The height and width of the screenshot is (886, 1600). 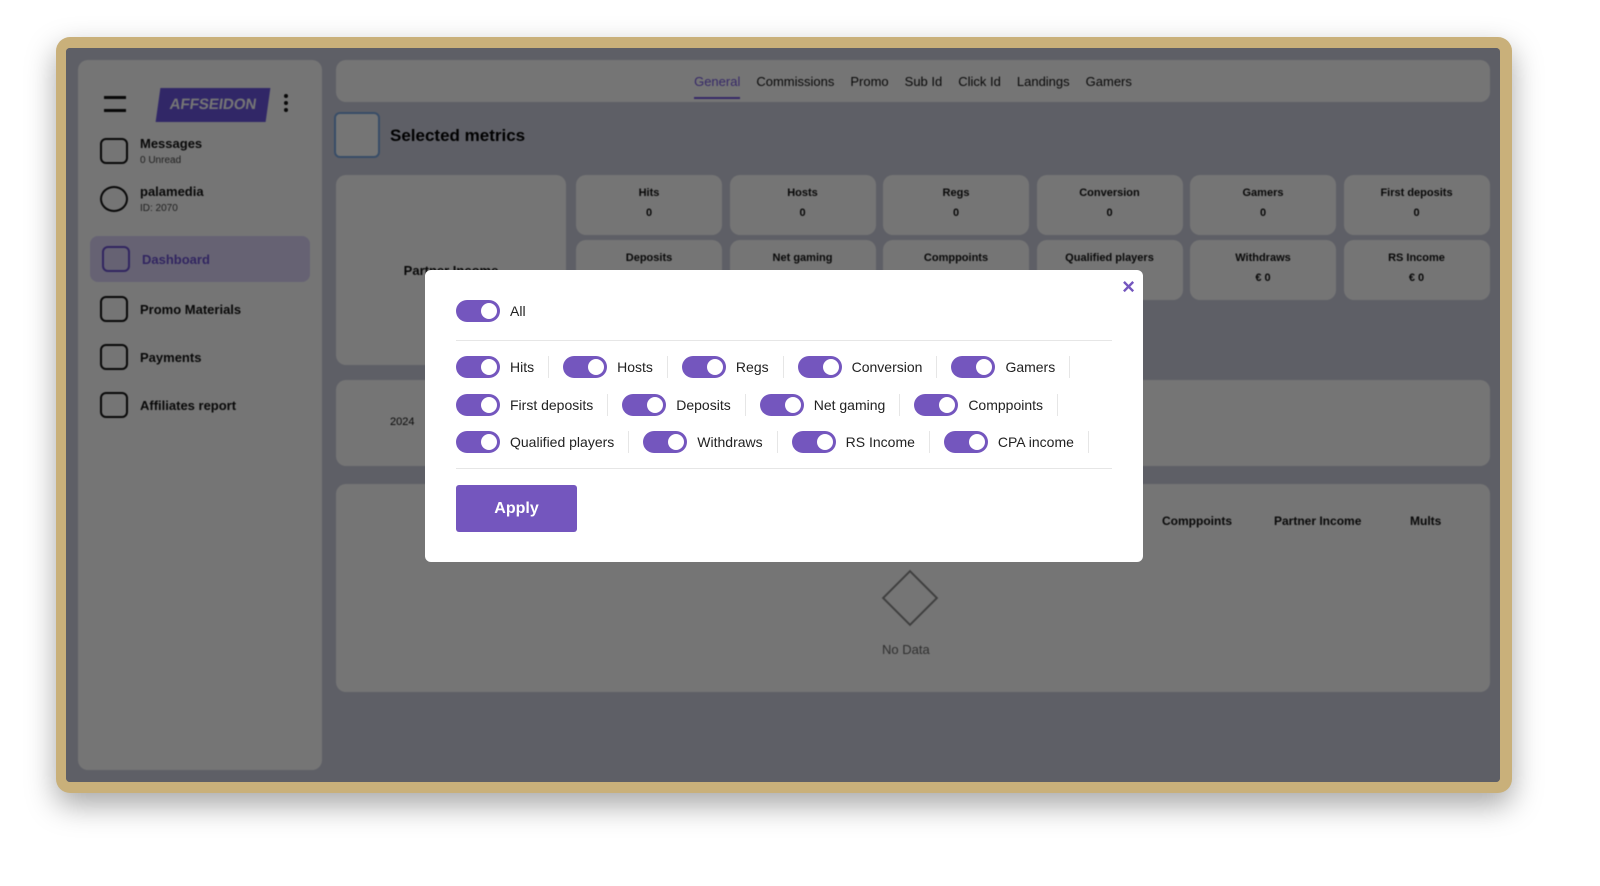 I want to click on tab-landings: Landings, so click(x=1043, y=81).